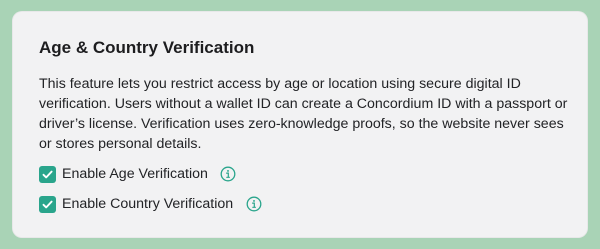 The image size is (600, 249). I want to click on age-verification-checkbox, so click(47, 174).